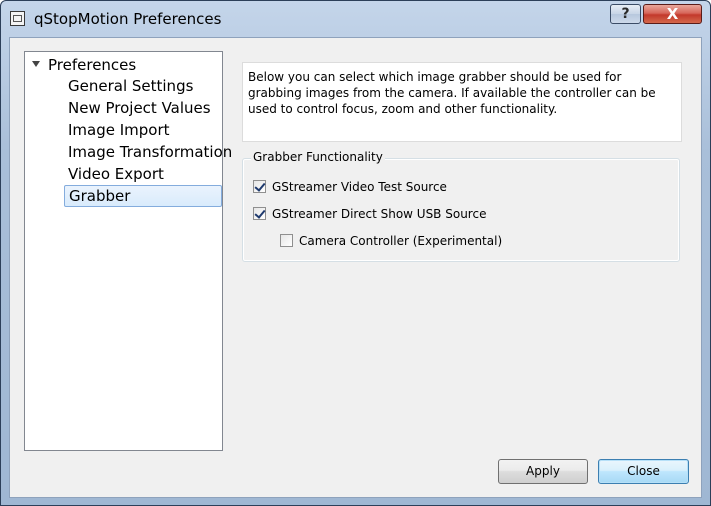 The image size is (711, 506). I want to click on expand-arrow-icon, so click(36, 64).